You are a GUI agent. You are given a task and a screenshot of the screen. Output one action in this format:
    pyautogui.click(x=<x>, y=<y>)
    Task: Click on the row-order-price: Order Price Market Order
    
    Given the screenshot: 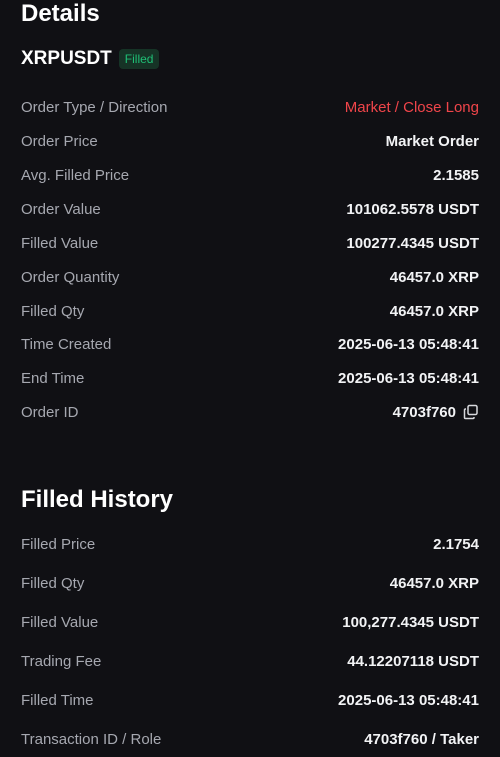 What is the action you would take?
    pyautogui.click(x=250, y=141)
    